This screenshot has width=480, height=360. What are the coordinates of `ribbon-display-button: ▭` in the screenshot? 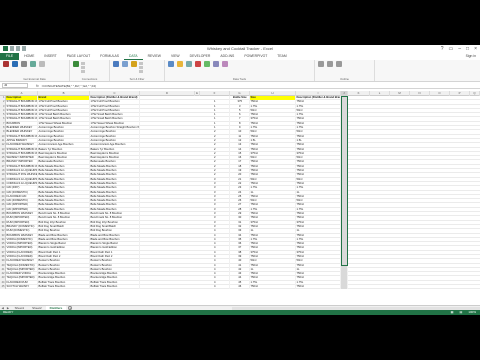 It's located at (451, 49).